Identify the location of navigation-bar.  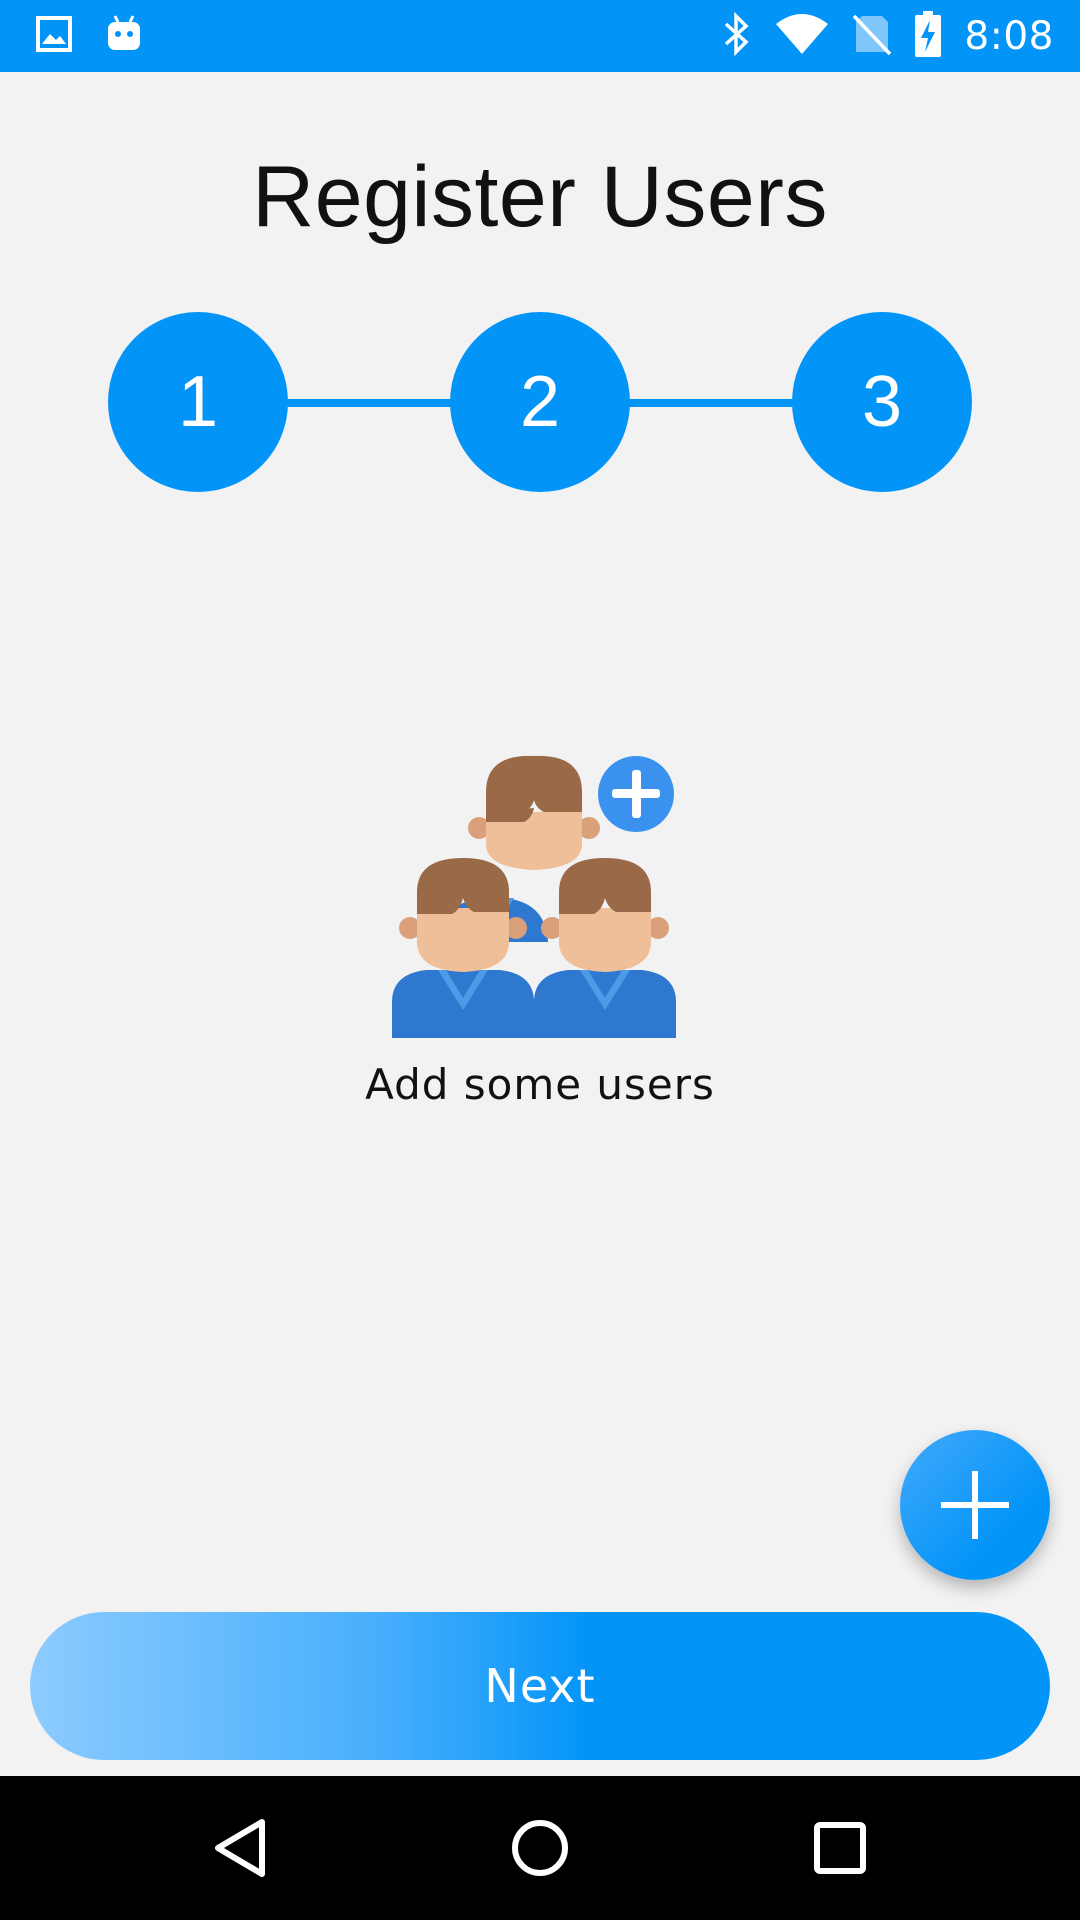
(540, 1848).